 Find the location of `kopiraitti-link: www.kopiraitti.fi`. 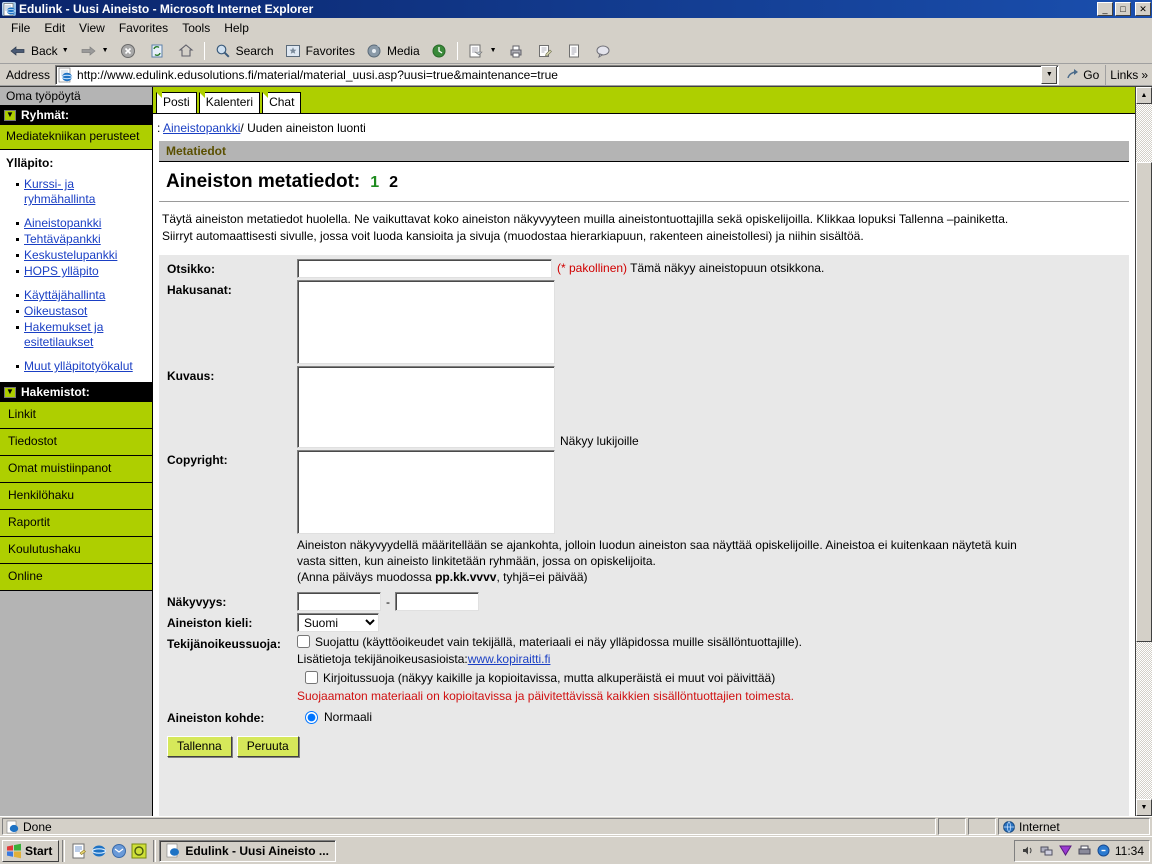

kopiraitti-link: www.kopiraitti.fi is located at coordinates (509, 659).